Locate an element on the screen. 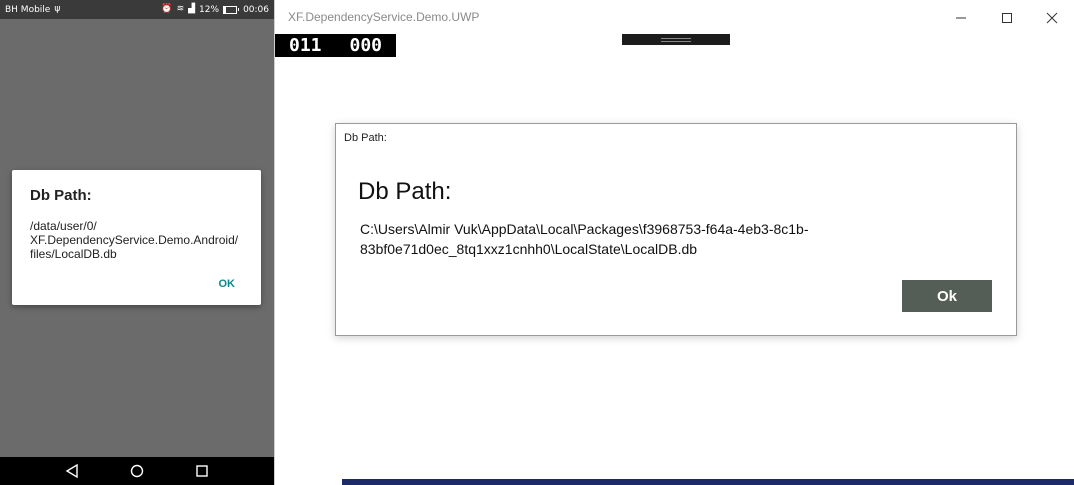  frame-rate-counter: 011 000 is located at coordinates (335, 45).